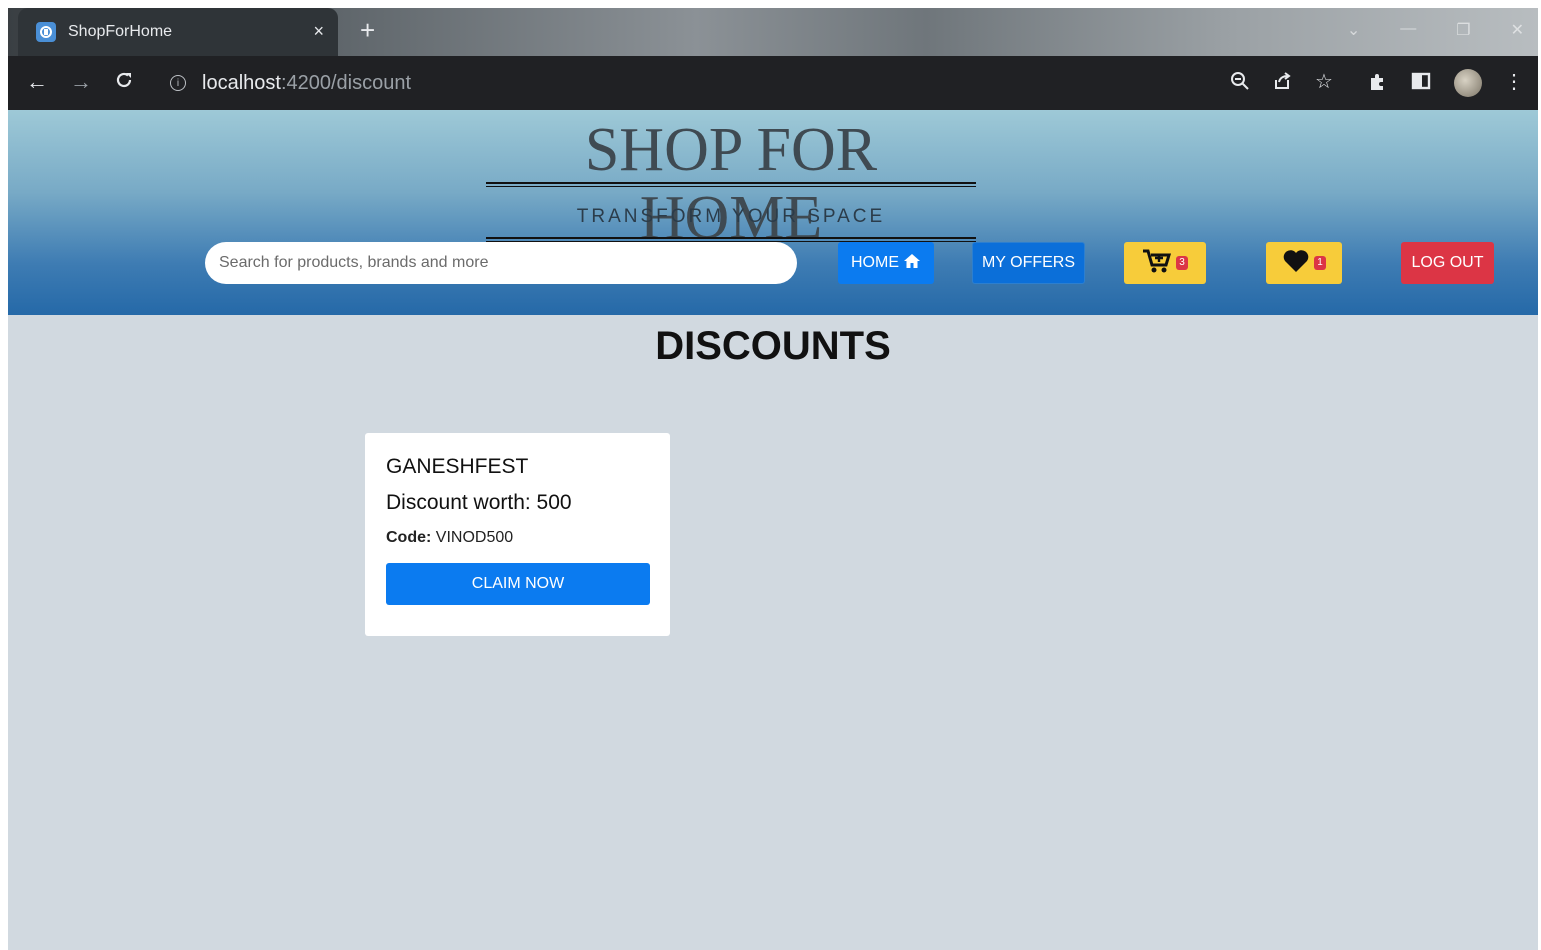  What do you see at coordinates (474, 537) in the screenshot?
I see `code-value: VINOD500` at bounding box center [474, 537].